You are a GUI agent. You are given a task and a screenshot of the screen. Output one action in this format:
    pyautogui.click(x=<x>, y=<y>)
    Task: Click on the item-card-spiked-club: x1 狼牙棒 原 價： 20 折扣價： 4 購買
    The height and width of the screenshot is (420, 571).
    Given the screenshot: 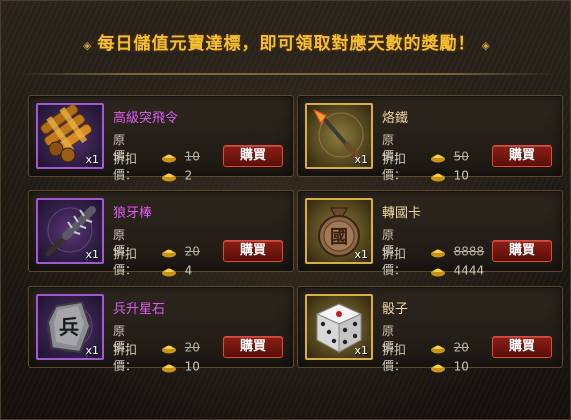 What is the action you would take?
    pyautogui.click(x=161, y=234)
    